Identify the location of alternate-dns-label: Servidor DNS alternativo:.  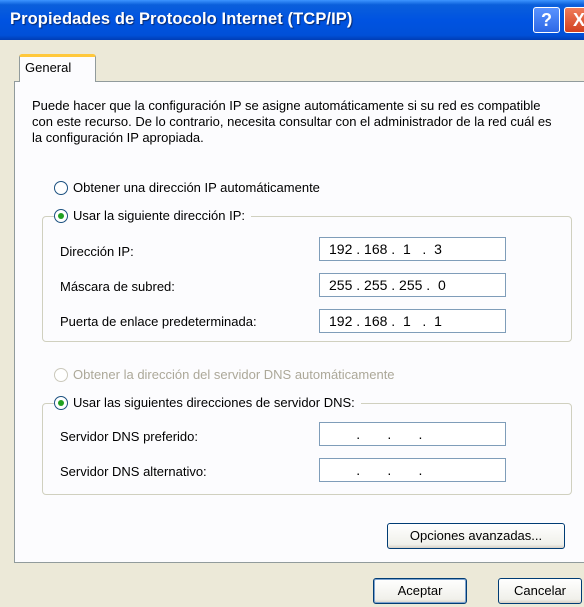
(133, 471).